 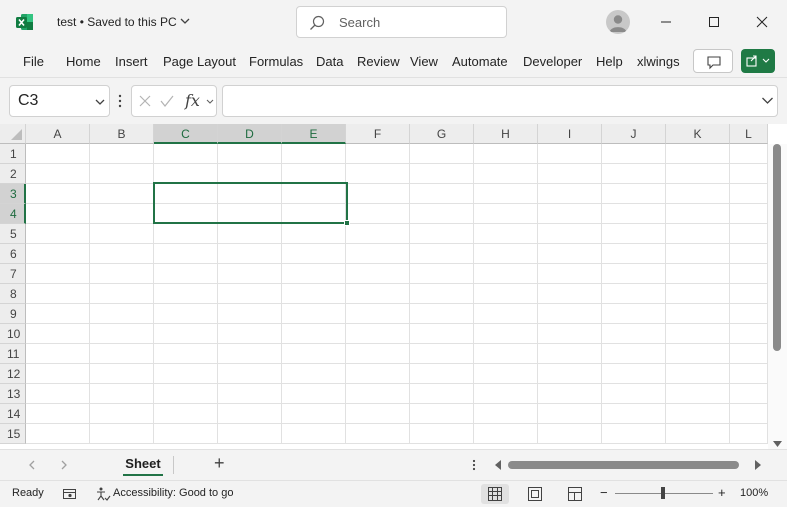 What do you see at coordinates (122, 234) in the screenshot?
I see `cell-B5` at bounding box center [122, 234].